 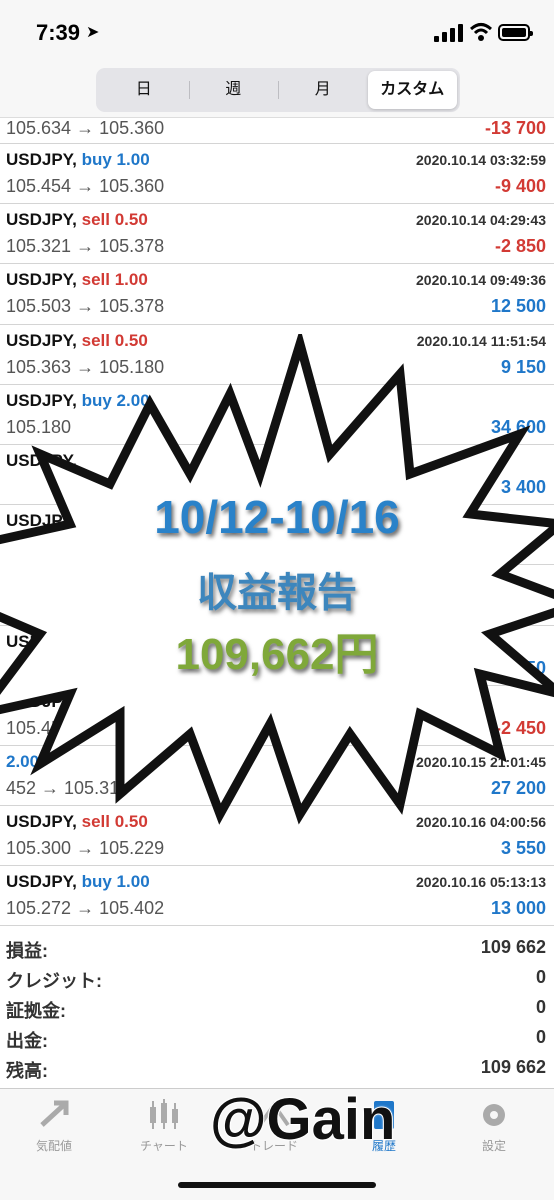 I want to click on watermark: @Gain, so click(x=302, y=1119).